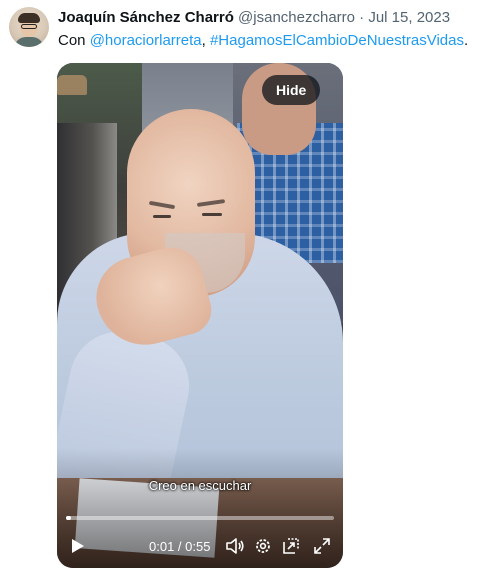  What do you see at coordinates (296, 17) in the screenshot?
I see `author-handle: @jsanchezcharro` at bounding box center [296, 17].